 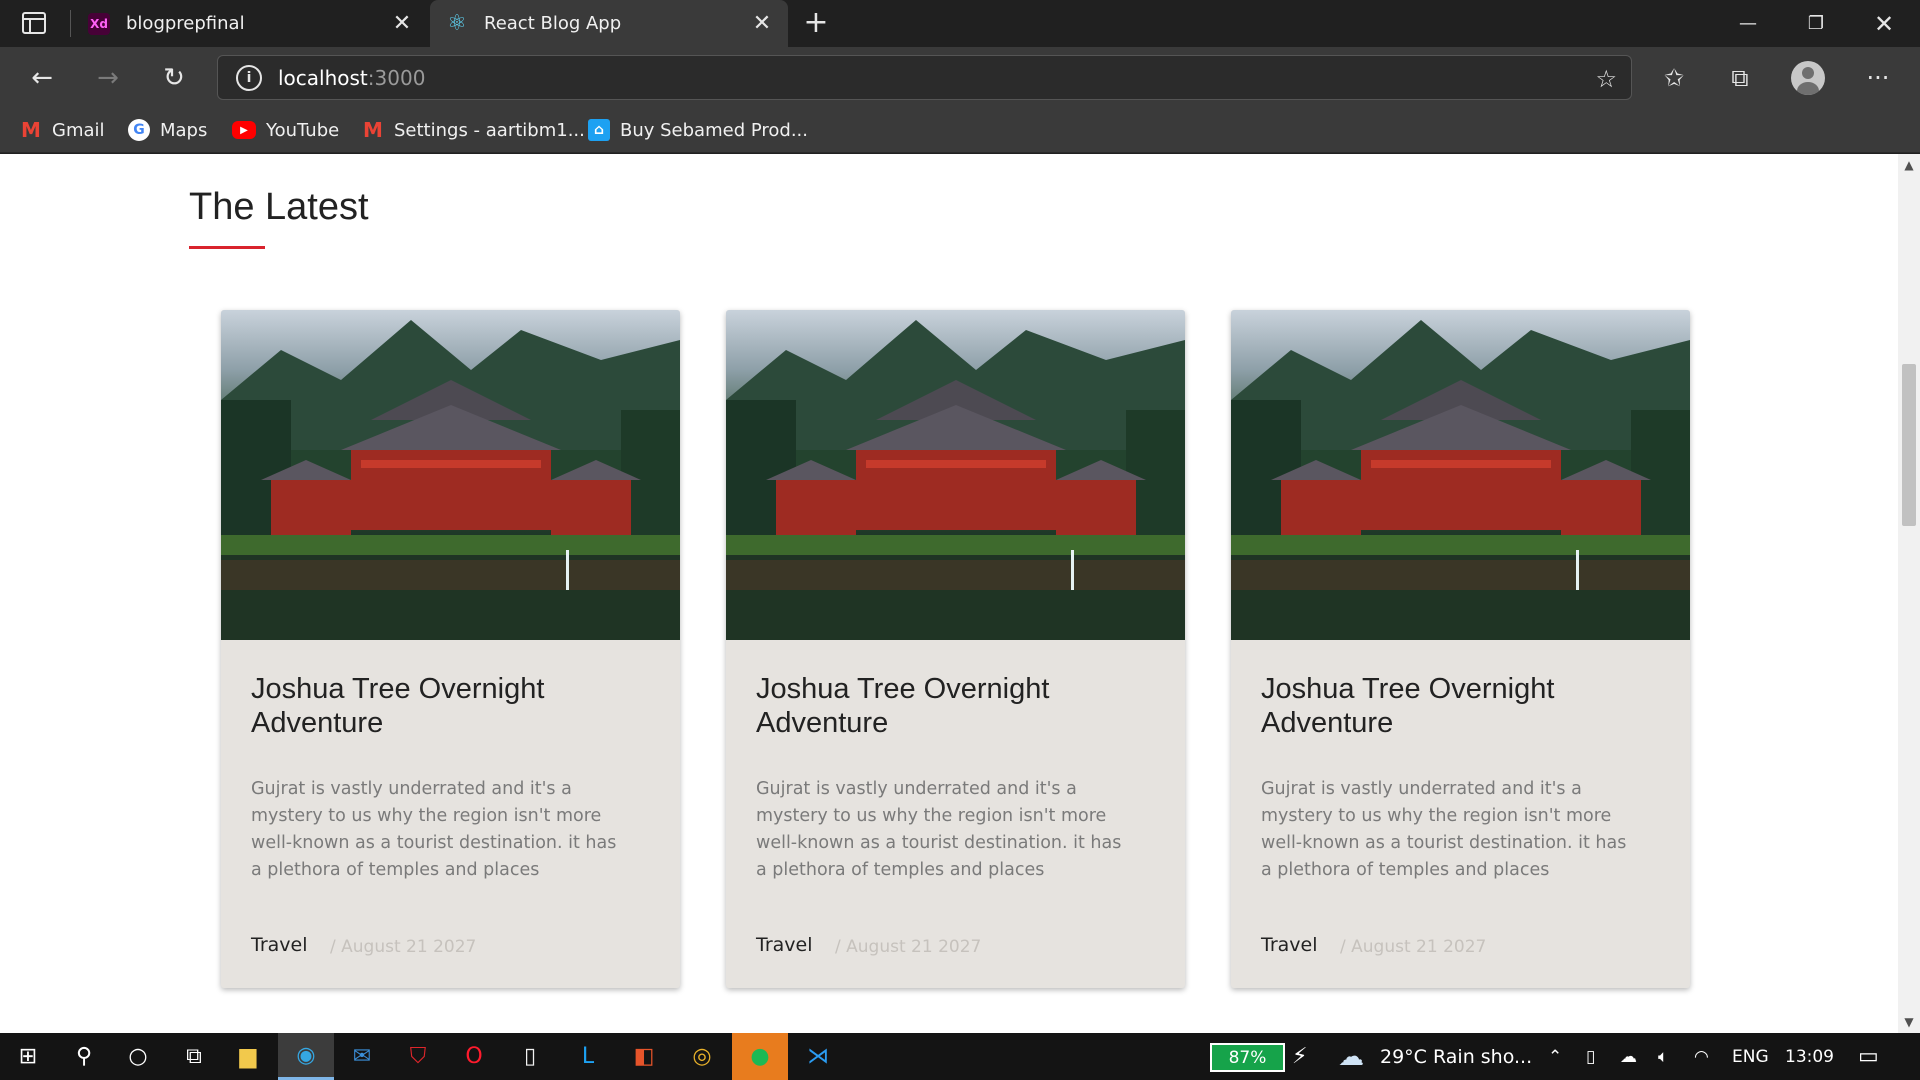 I want to click on scroll-thumb, so click(x=1909, y=445).